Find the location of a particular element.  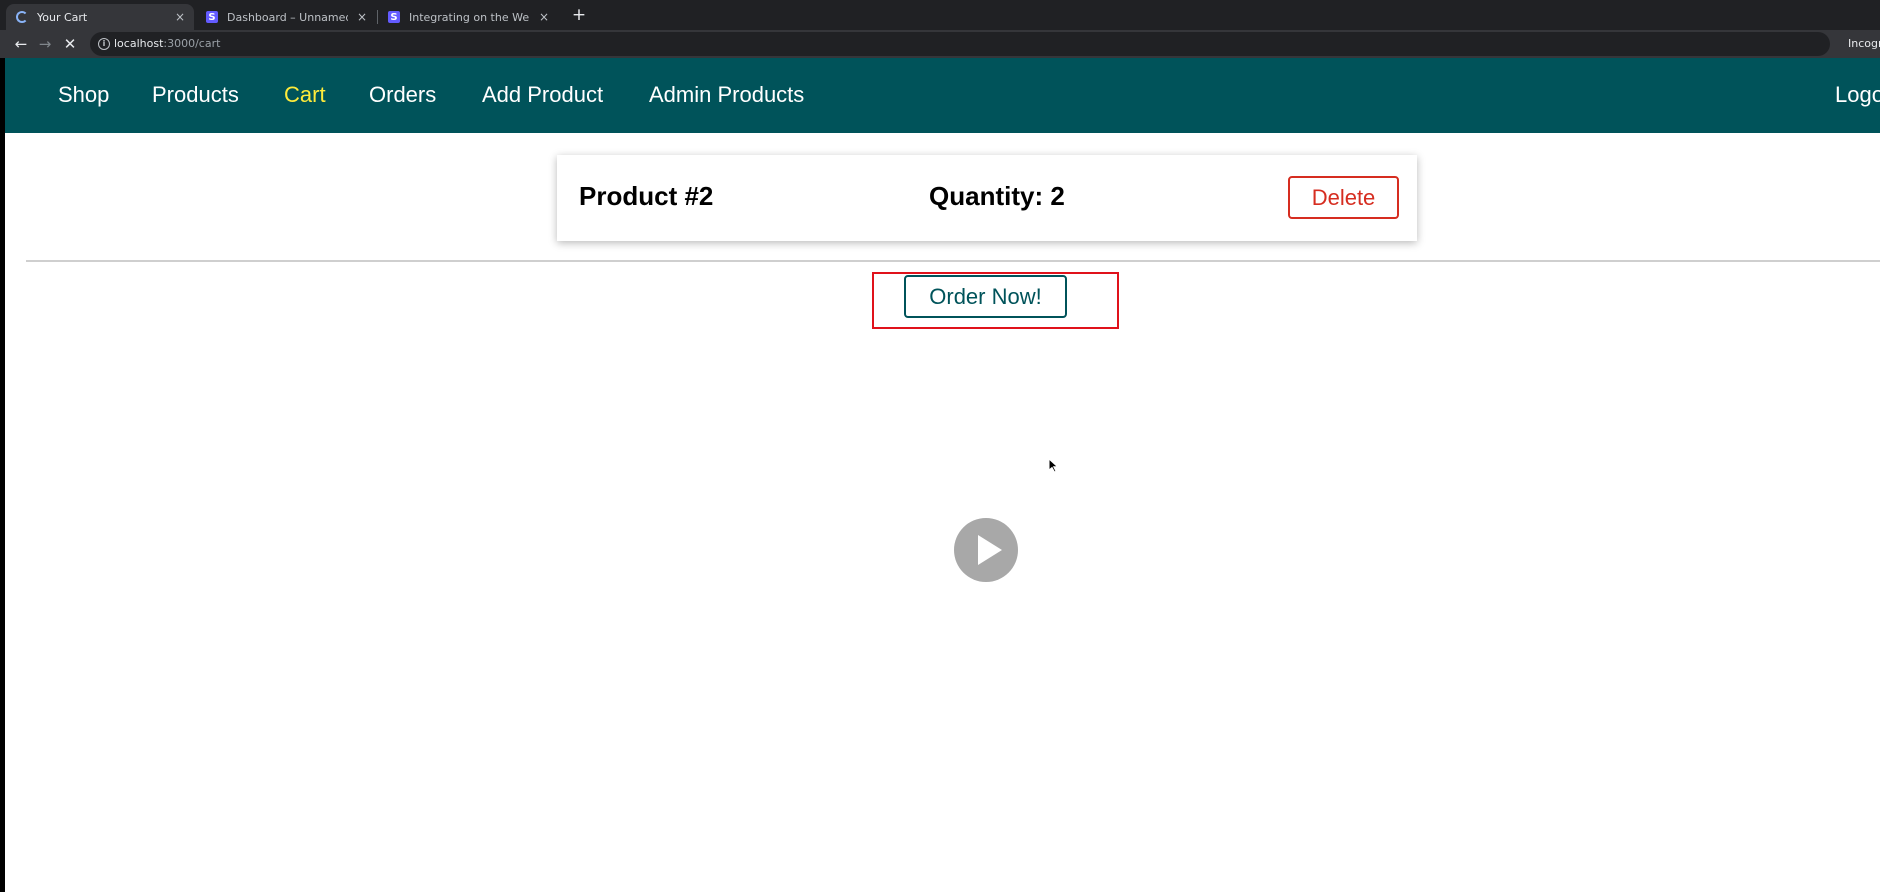

stop-loading-icon: ✕ is located at coordinates (70, 44).